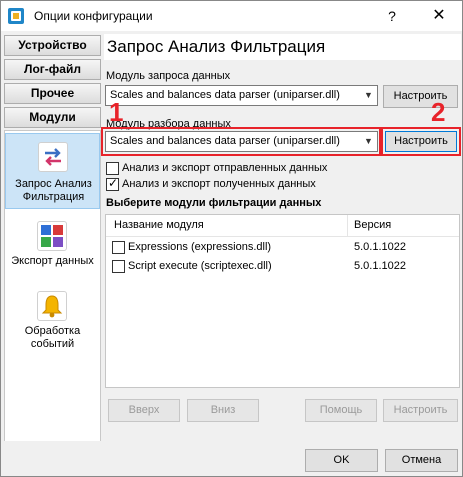 Image resolution: width=463 pixels, height=477 pixels. I want to click on configure-request-button: Настроить, so click(420, 96).